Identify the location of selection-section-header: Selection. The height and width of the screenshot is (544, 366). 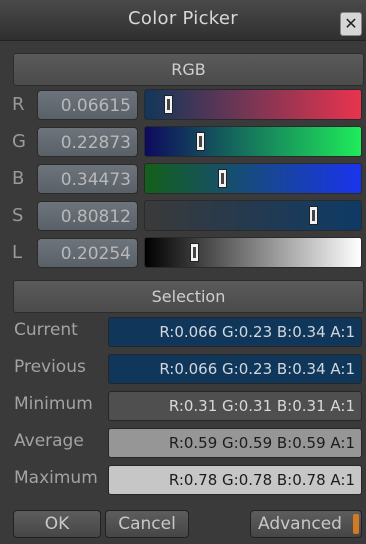
(188, 296).